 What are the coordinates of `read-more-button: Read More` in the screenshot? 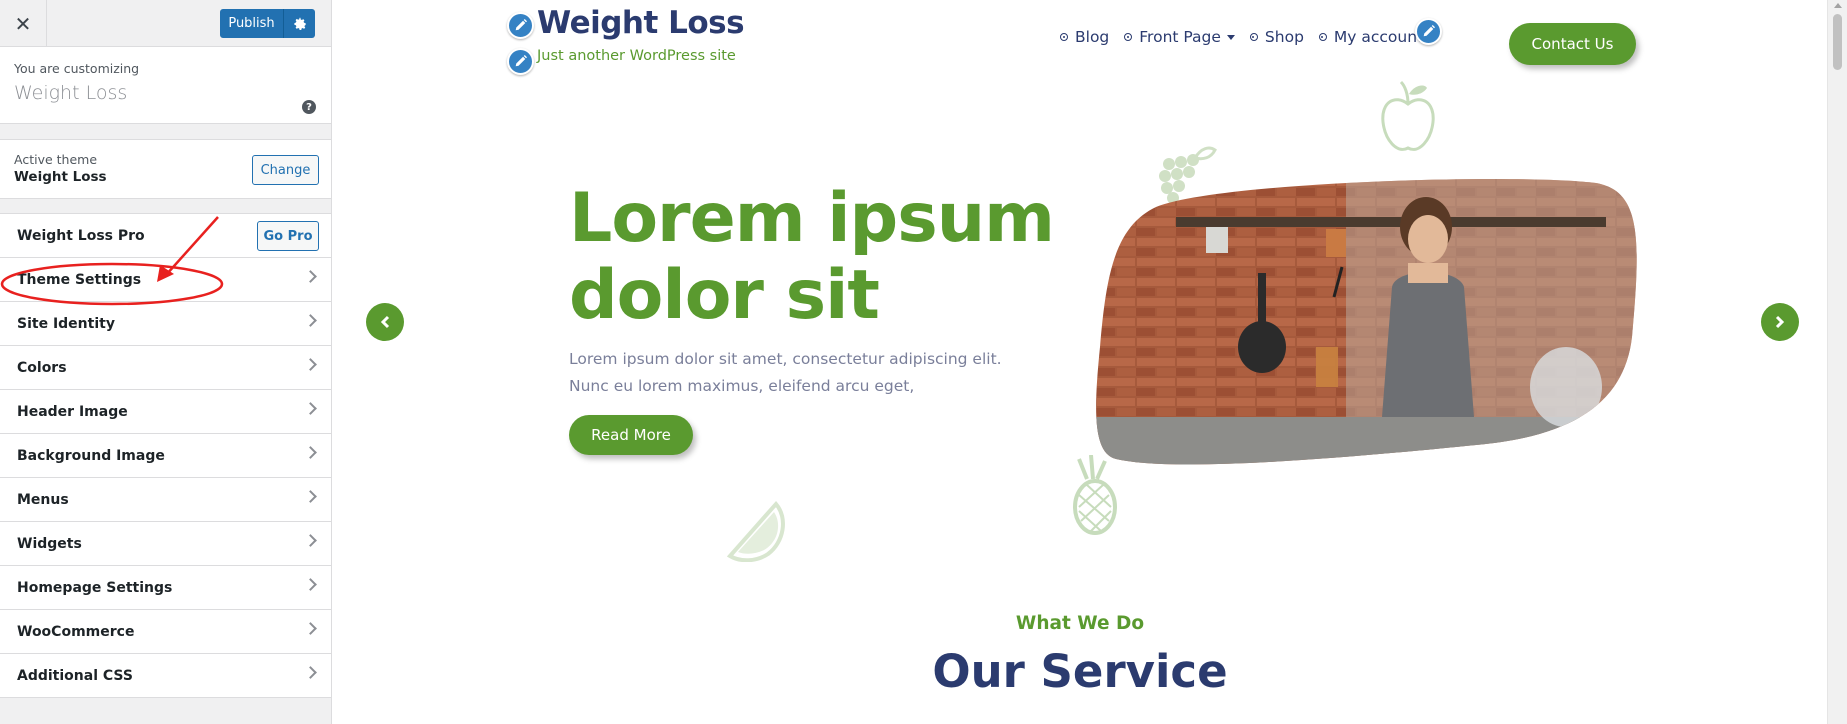 It's located at (631, 435).